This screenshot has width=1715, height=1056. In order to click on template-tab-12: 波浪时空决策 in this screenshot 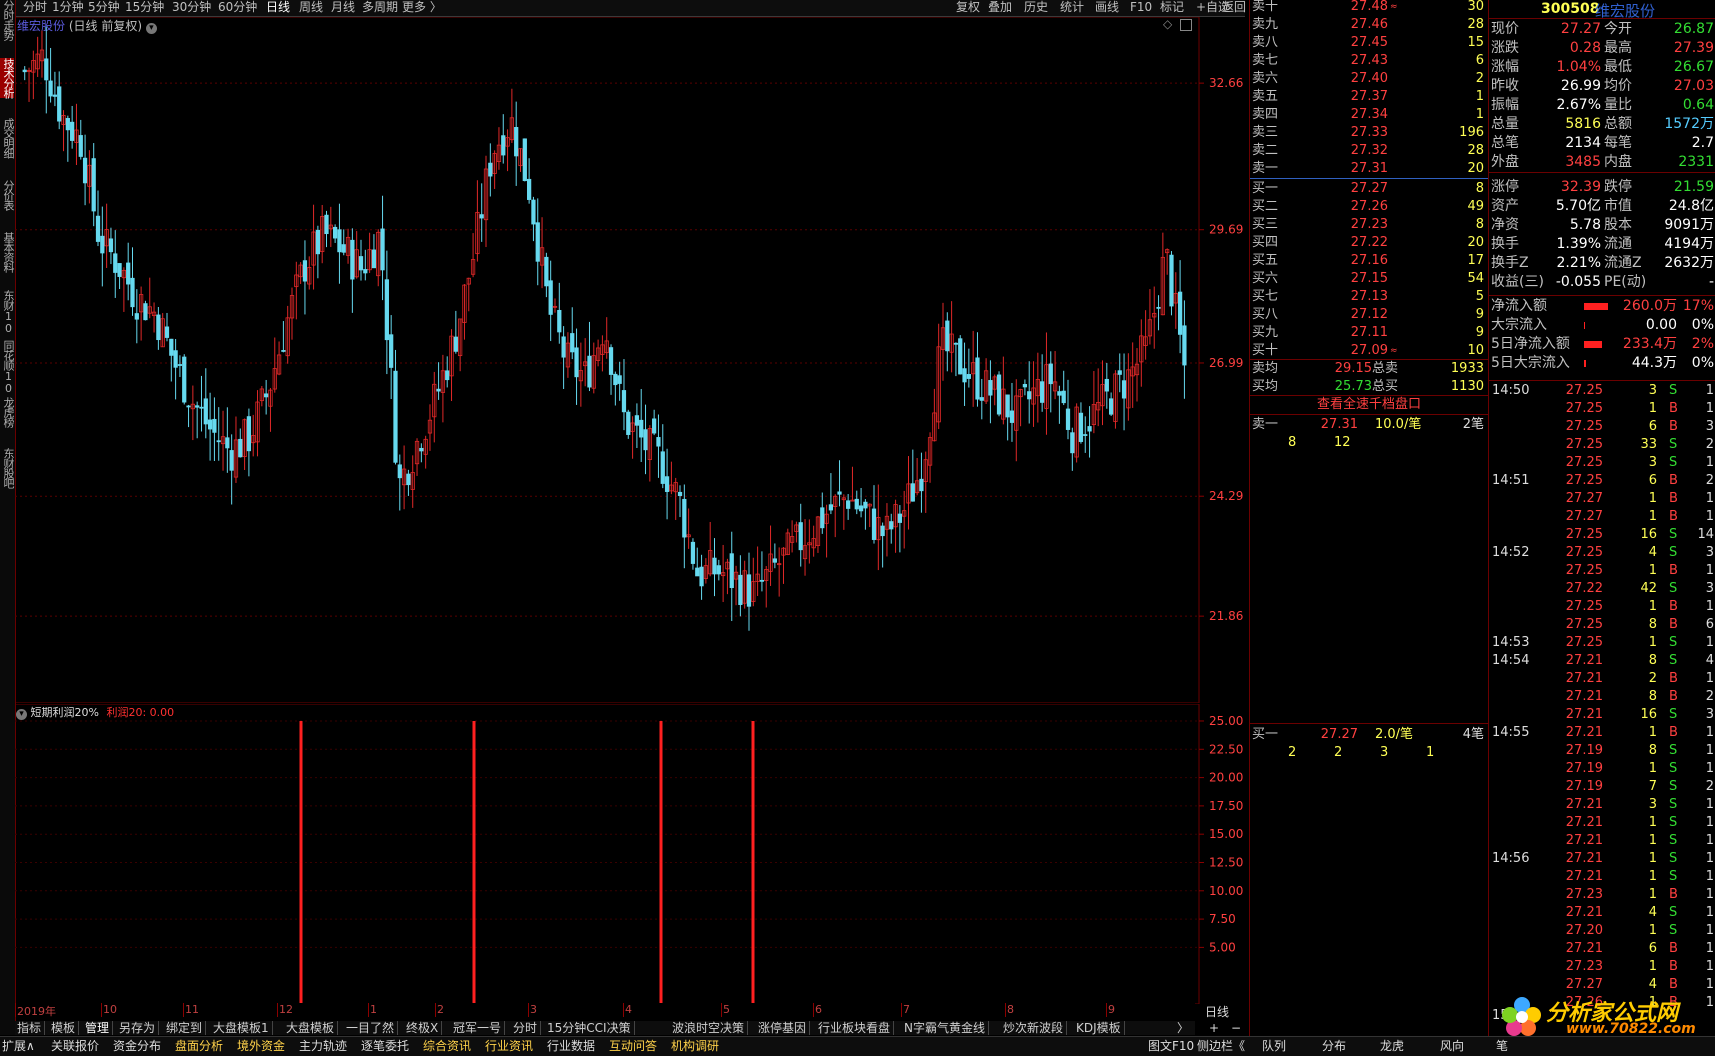, I will do `click(710, 1028)`.